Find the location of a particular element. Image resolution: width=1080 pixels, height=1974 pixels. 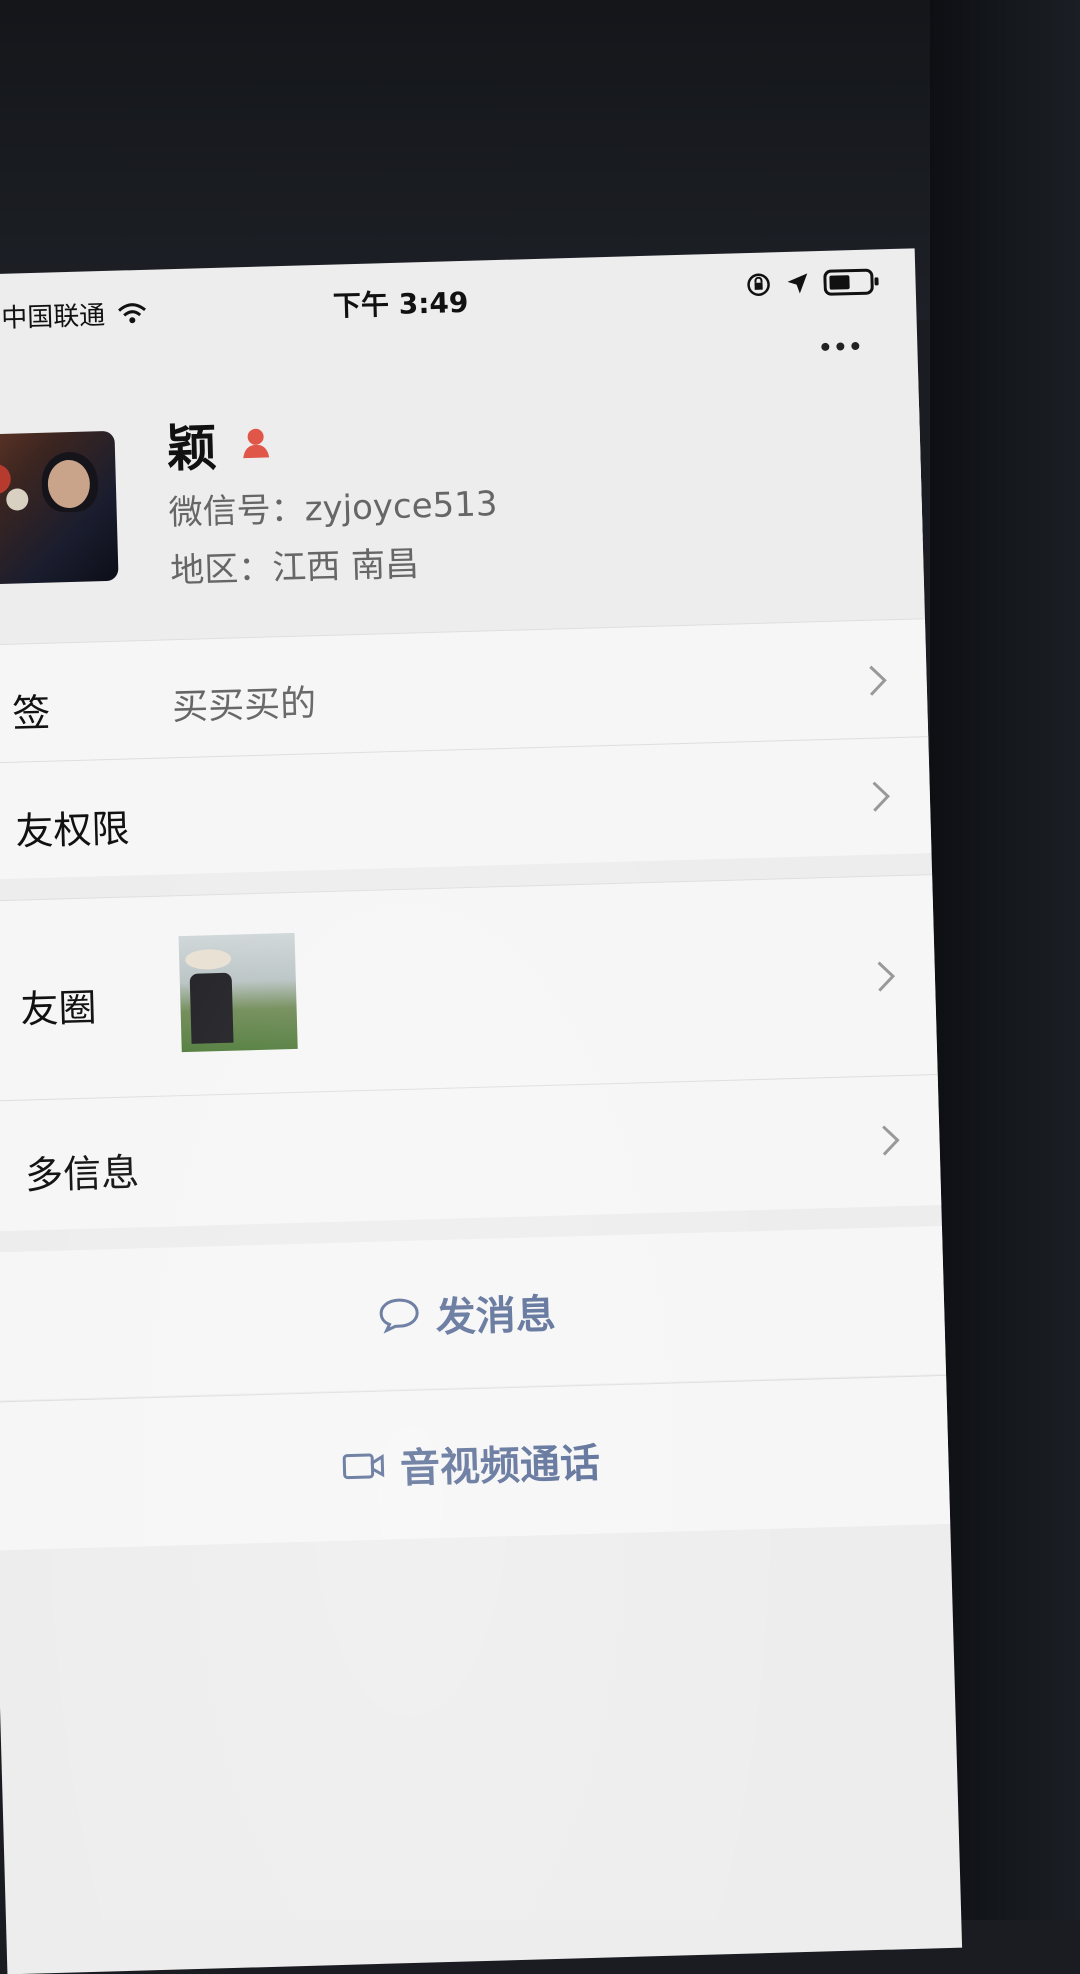

profile-name: 颖 is located at coordinates (192, 448).